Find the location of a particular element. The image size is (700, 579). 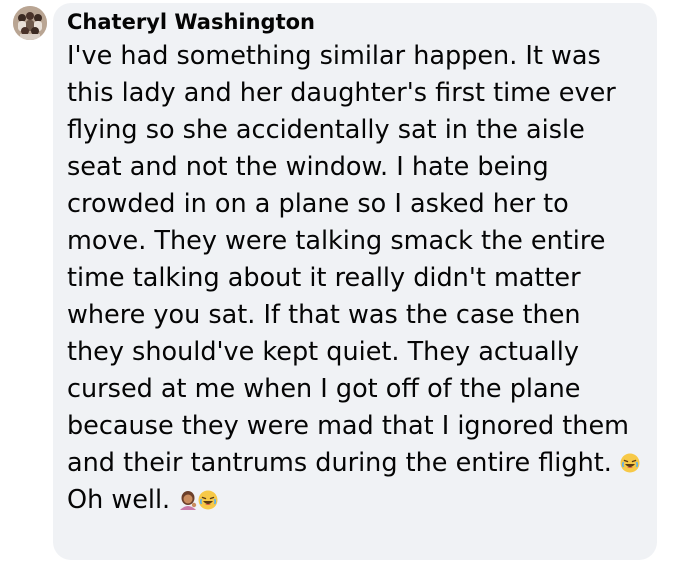

avatar is located at coordinates (30, 23).